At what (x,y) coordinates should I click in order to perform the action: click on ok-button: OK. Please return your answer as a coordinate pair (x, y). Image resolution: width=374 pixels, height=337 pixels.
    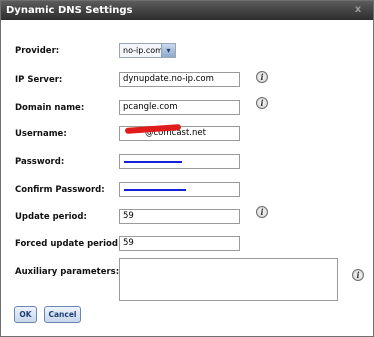
    Looking at the image, I should click on (25, 314).